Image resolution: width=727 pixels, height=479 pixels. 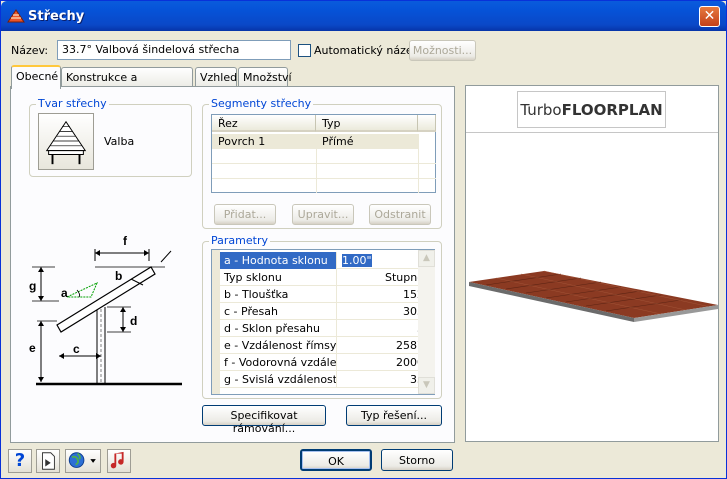 I want to click on column-header-section: Řez, so click(x=264, y=123).